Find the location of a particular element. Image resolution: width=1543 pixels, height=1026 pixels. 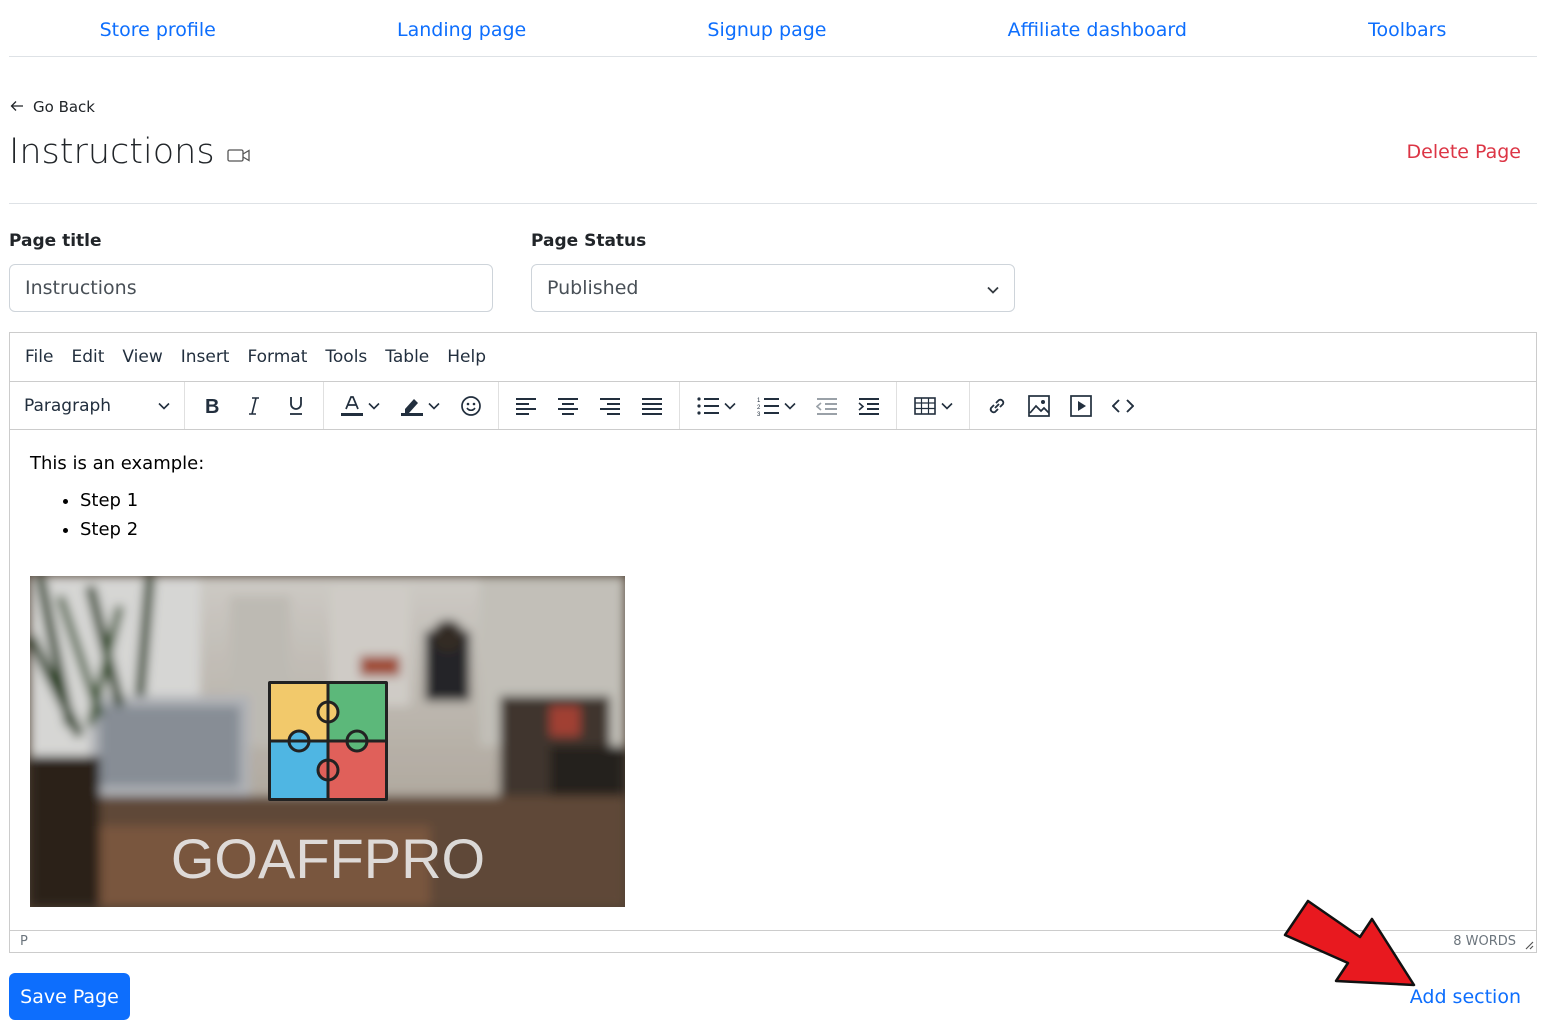

indent-button is located at coordinates (869, 406).